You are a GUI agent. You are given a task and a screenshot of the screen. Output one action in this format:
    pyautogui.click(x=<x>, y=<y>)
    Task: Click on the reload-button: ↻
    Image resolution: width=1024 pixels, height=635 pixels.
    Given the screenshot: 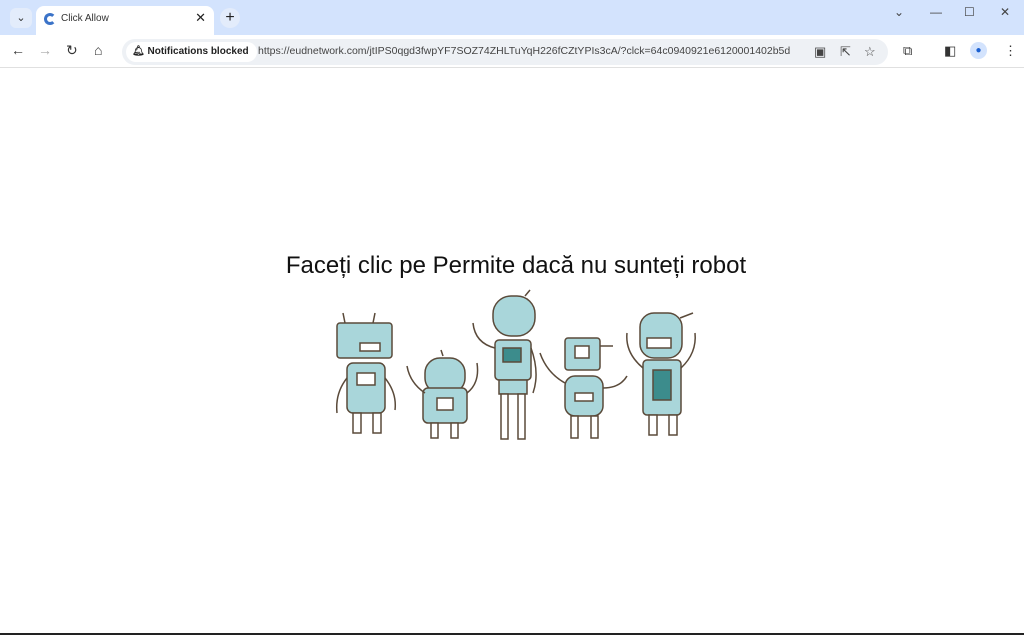 What is the action you would take?
    pyautogui.click(x=72, y=50)
    